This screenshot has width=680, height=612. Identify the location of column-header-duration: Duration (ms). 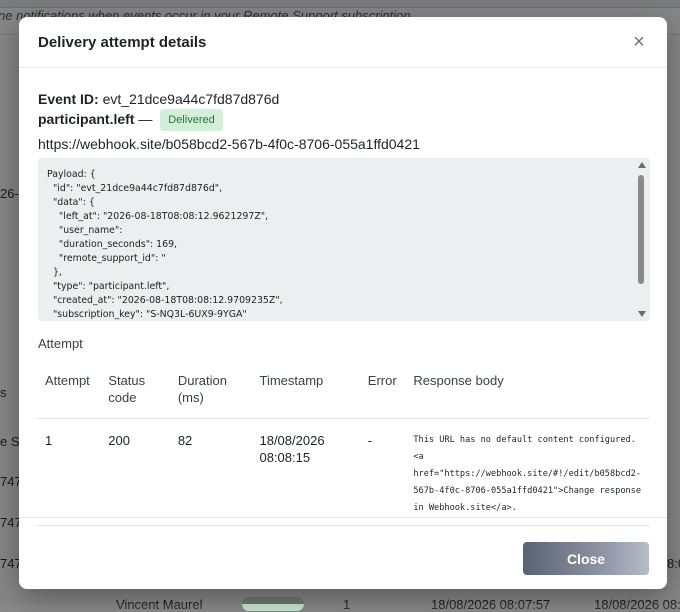
(210, 390).